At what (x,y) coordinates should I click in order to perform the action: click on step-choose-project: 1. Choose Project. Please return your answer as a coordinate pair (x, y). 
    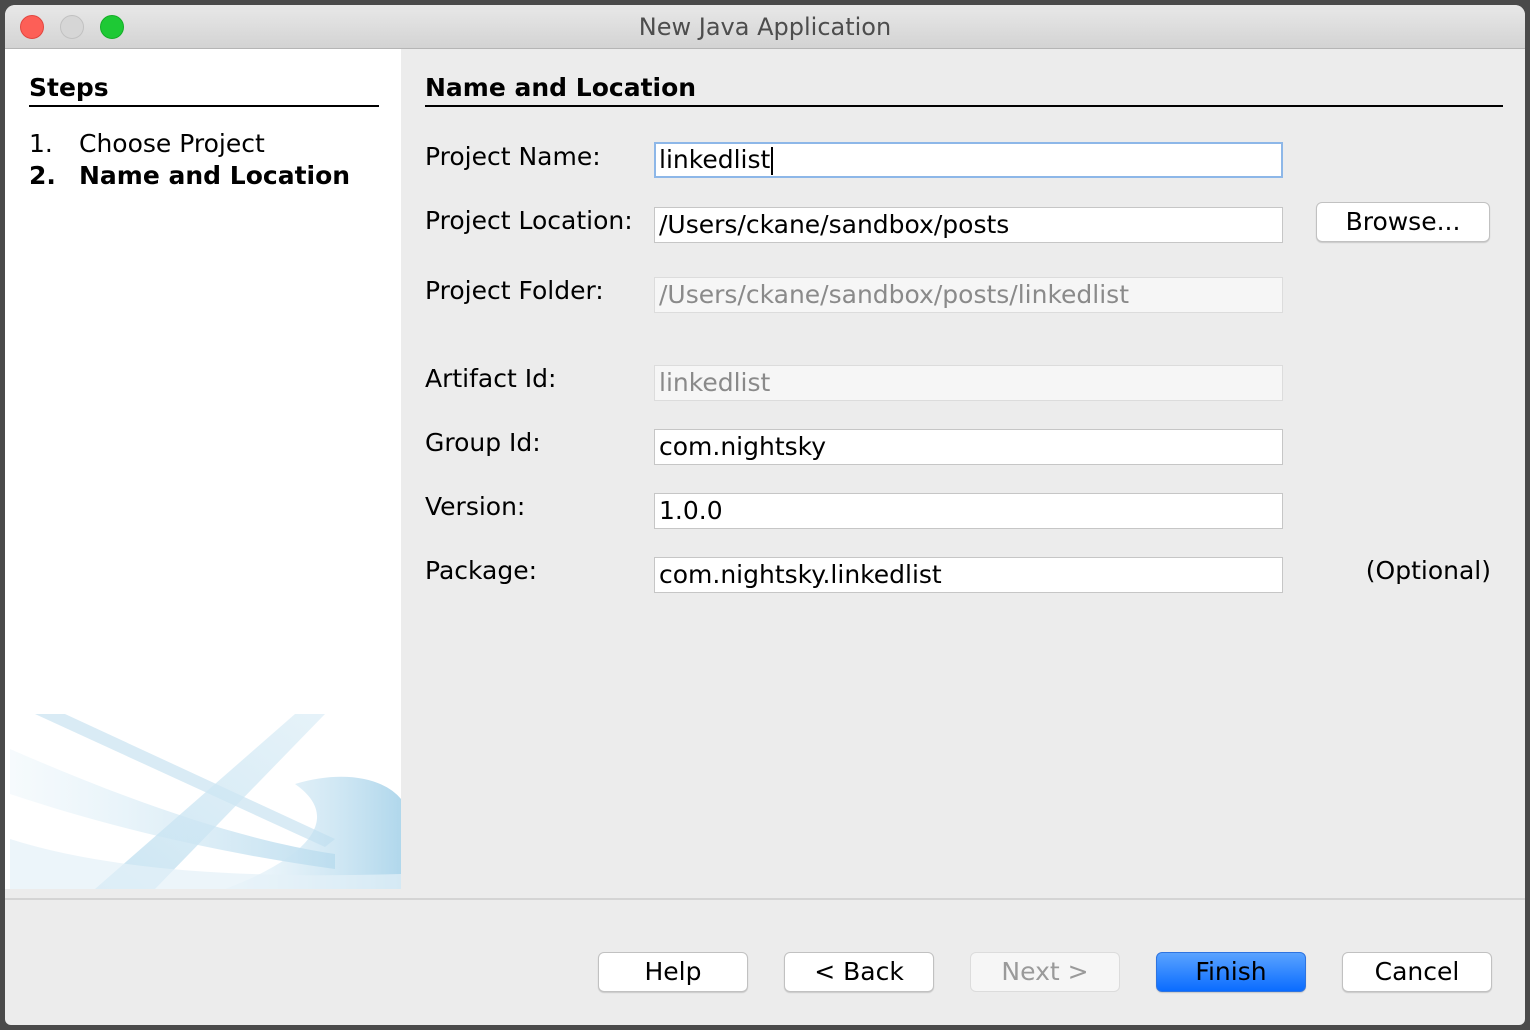
    Looking at the image, I should click on (147, 143).